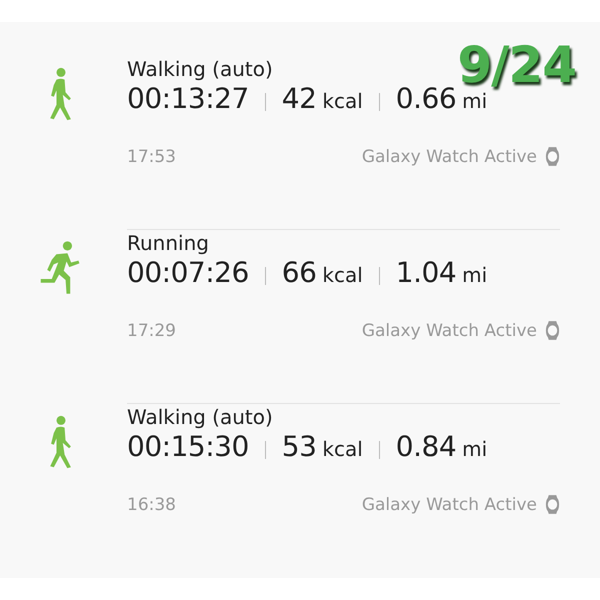 This screenshot has height=600, width=600. Describe the element at coordinates (151, 504) in the screenshot. I see `start-time: 16:38` at that location.